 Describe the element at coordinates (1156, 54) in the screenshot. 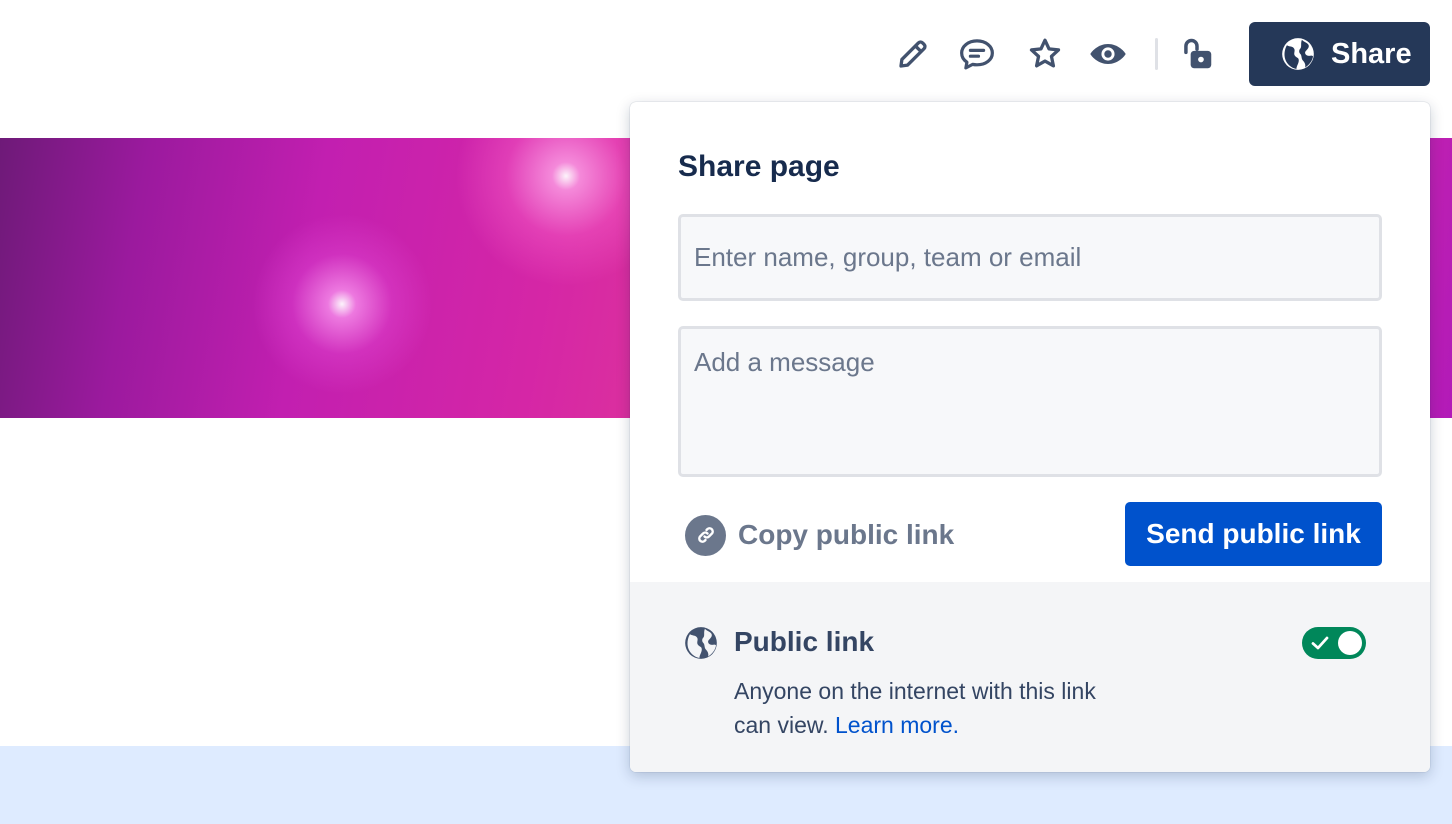

I see `toolbar-divider` at that location.